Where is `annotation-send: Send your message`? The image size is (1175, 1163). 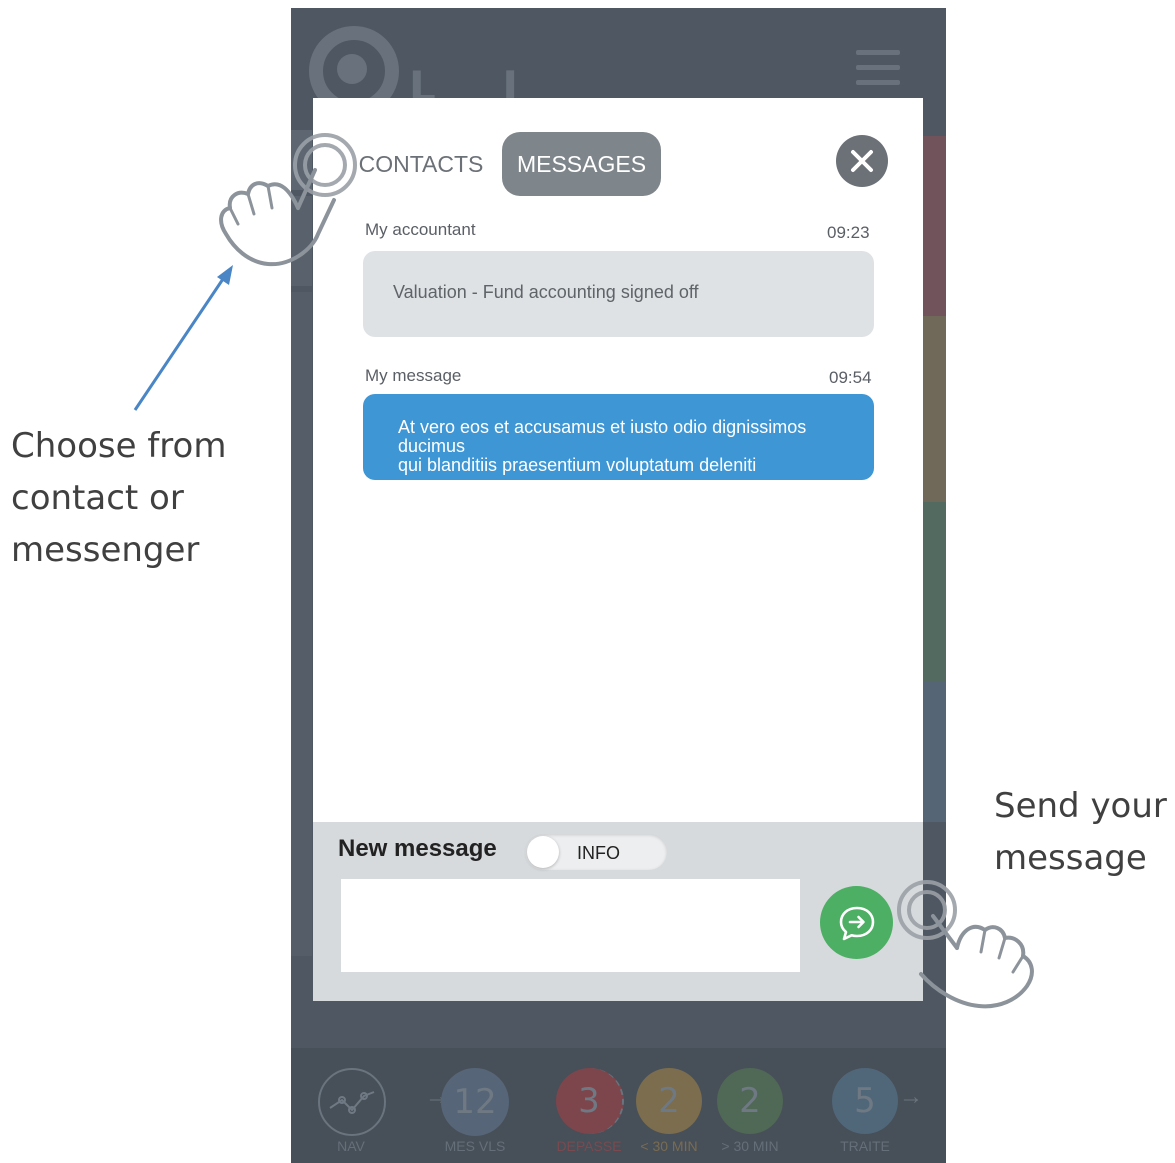 annotation-send: Send your message is located at coordinates (1084, 832).